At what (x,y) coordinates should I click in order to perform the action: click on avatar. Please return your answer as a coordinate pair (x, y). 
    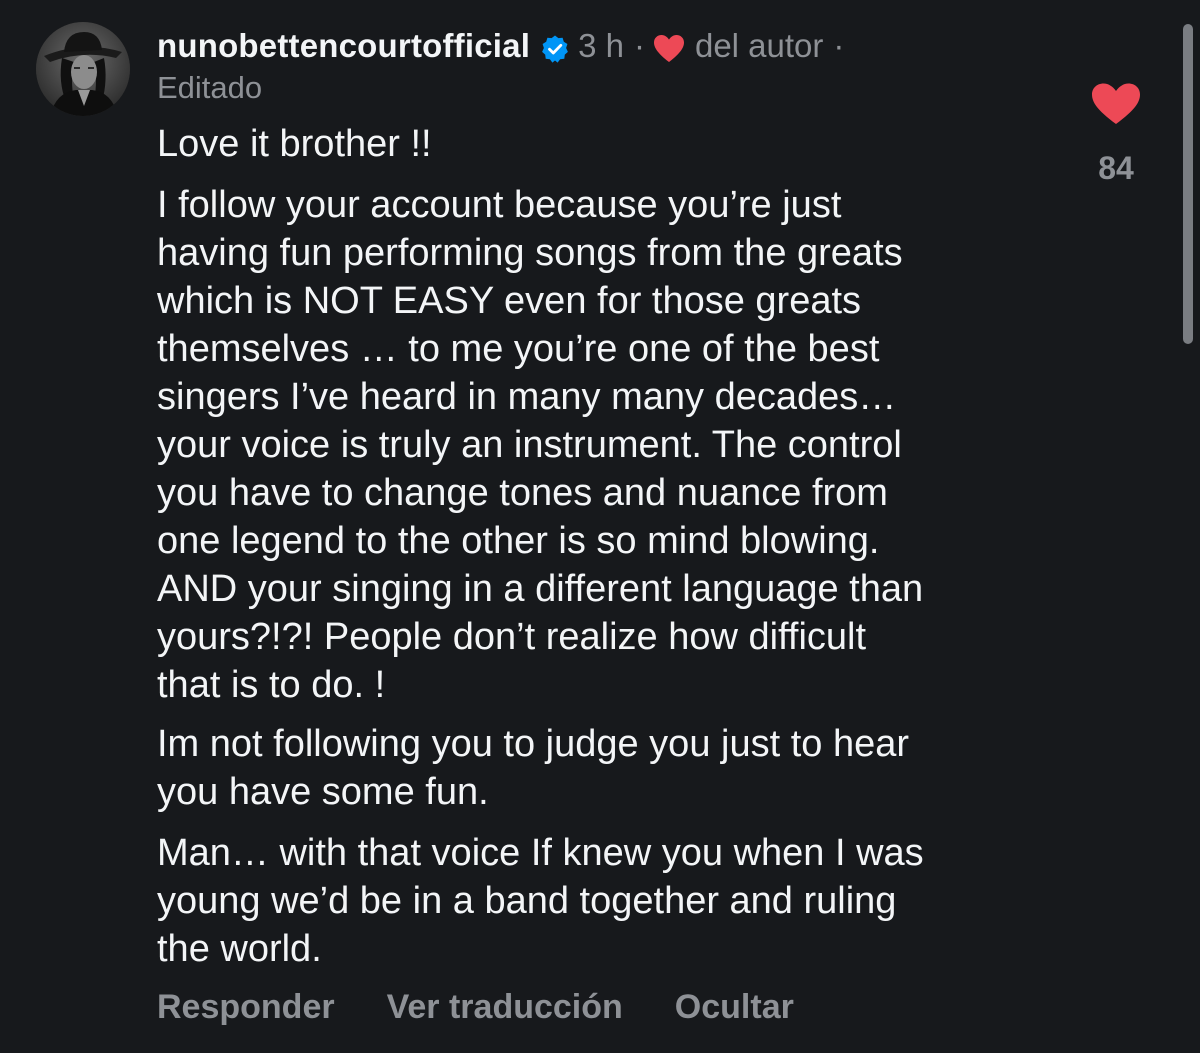
    Looking at the image, I should click on (83, 69).